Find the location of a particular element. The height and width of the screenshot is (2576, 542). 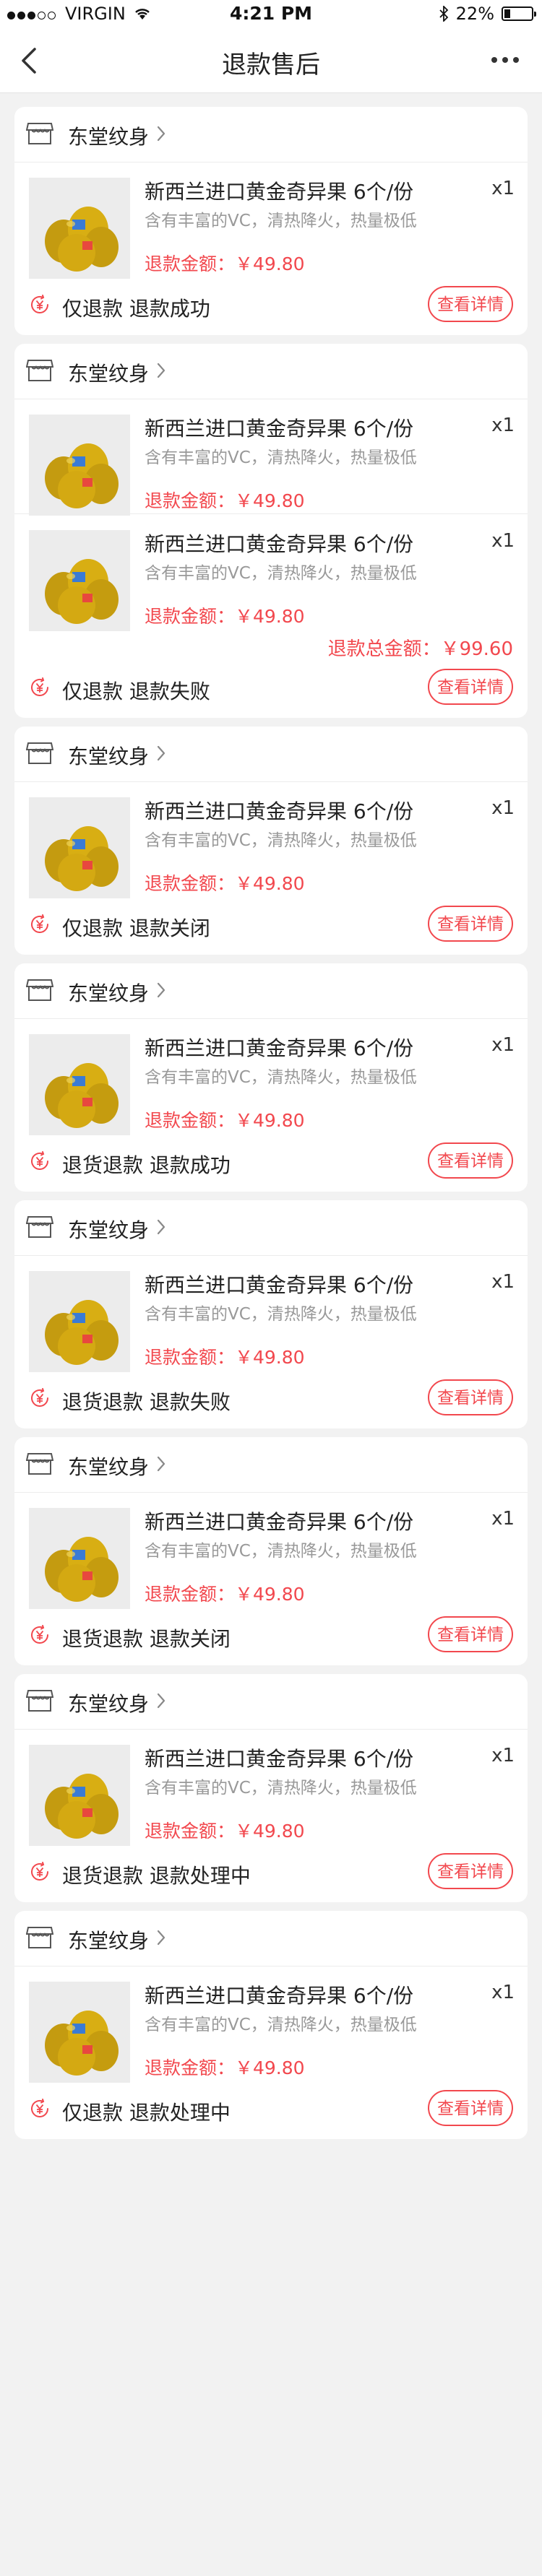

page-title: 退款售后 is located at coordinates (271, 65).